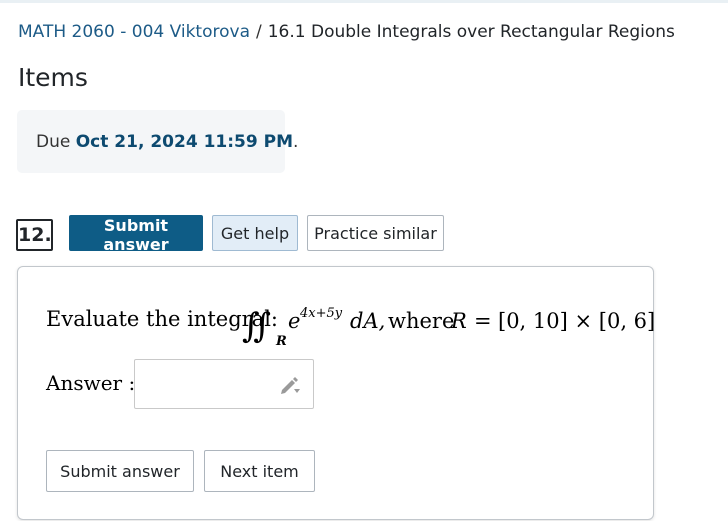 The width and height of the screenshot is (728, 521). What do you see at coordinates (136, 234) in the screenshot?
I see `submit-answer-button: Submit answer` at bounding box center [136, 234].